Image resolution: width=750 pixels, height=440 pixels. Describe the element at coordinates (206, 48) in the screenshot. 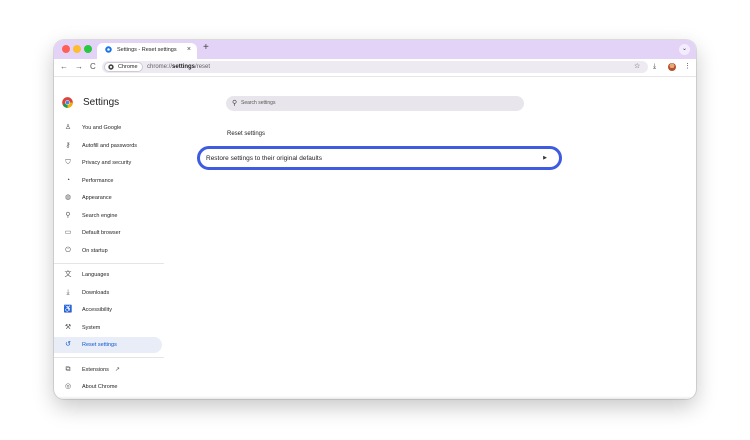

I see `new-tab-button: +` at that location.